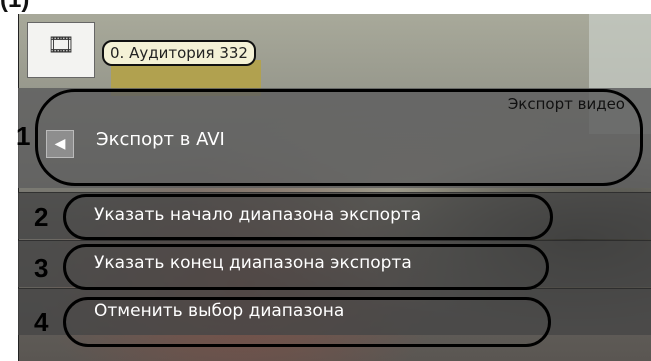  I want to click on callout-number-2: 2, so click(41, 217).